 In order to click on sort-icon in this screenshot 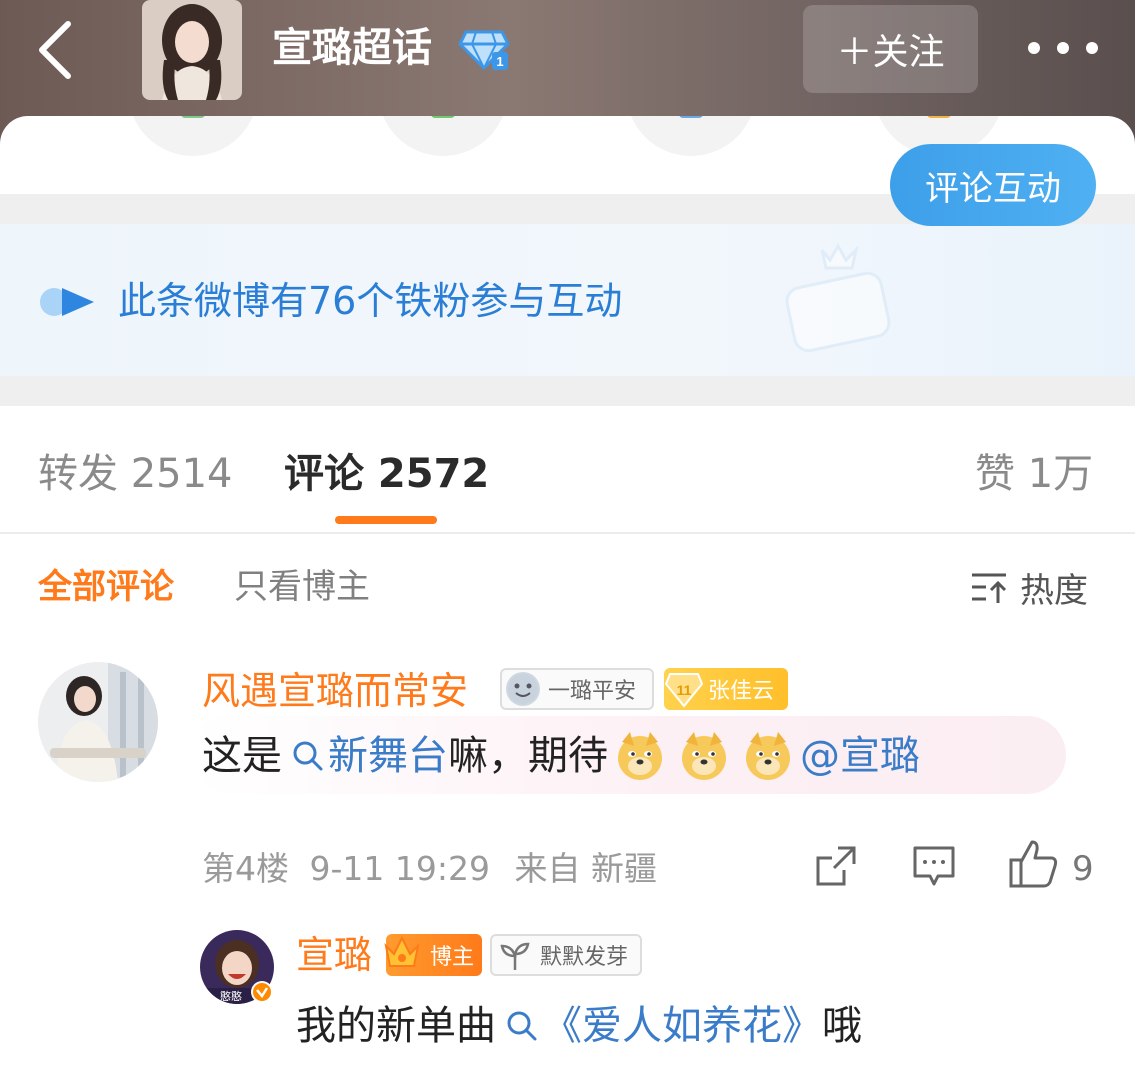, I will do `click(989, 588)`.